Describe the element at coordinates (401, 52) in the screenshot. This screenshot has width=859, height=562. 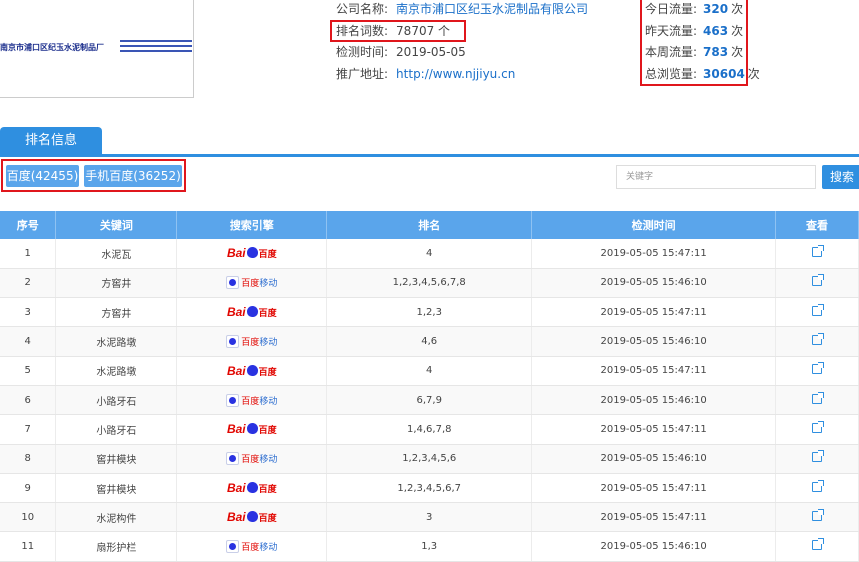
I see `check-date-row: 检测时间: 2019-05-05` at that location.